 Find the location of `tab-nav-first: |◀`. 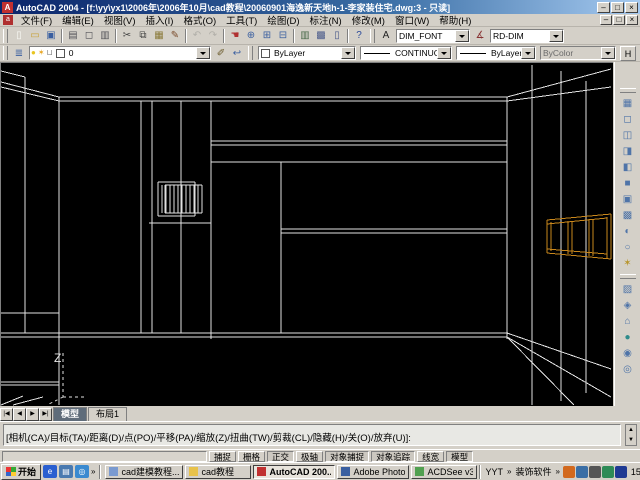

tab-nav-first: |◀ is located at coordinates (6, 414).